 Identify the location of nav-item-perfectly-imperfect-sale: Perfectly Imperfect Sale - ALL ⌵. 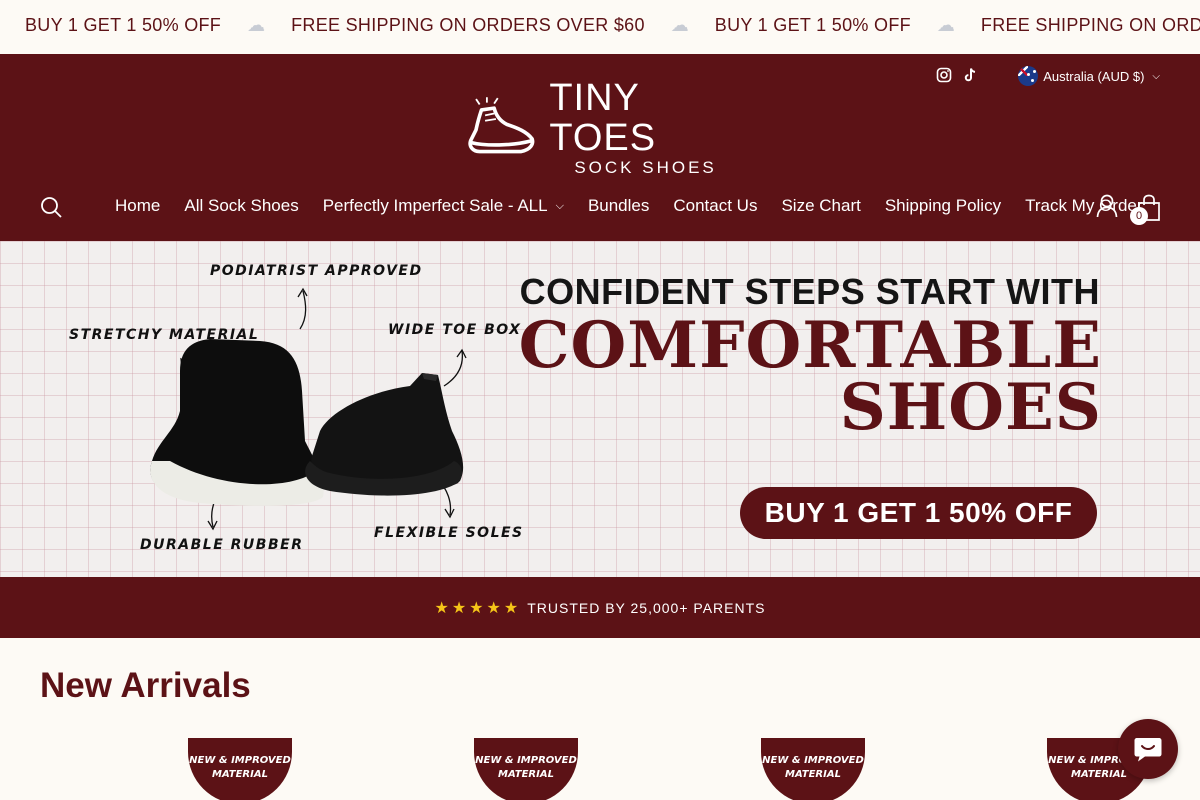
(443, 206).